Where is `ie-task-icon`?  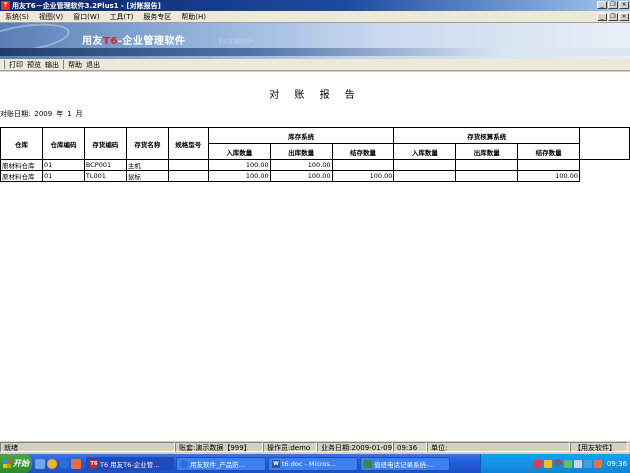 ie-task-icon is located at coordinates (184, 463).